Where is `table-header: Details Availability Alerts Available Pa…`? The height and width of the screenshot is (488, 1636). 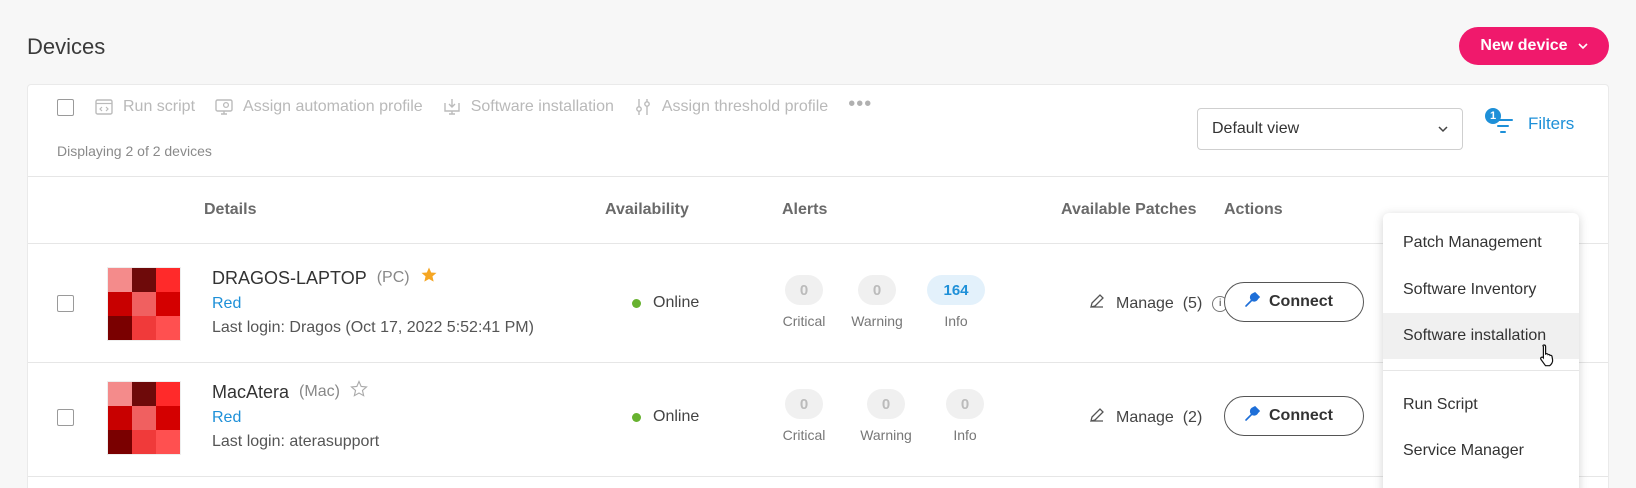 table-header: Details Availability Alerts Available Pa… is located at coordinates (818, 211).